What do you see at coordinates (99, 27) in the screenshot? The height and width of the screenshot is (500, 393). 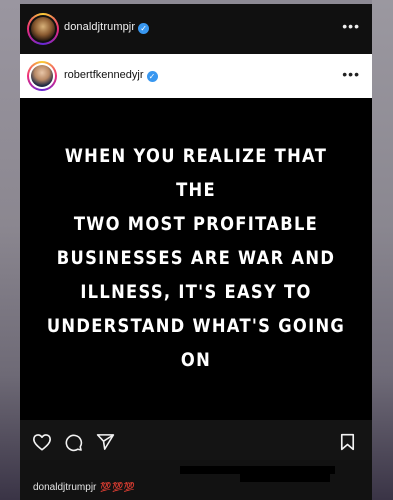 I see `username-text: donaldjtrumpjr` at bounding box center [99, 27].